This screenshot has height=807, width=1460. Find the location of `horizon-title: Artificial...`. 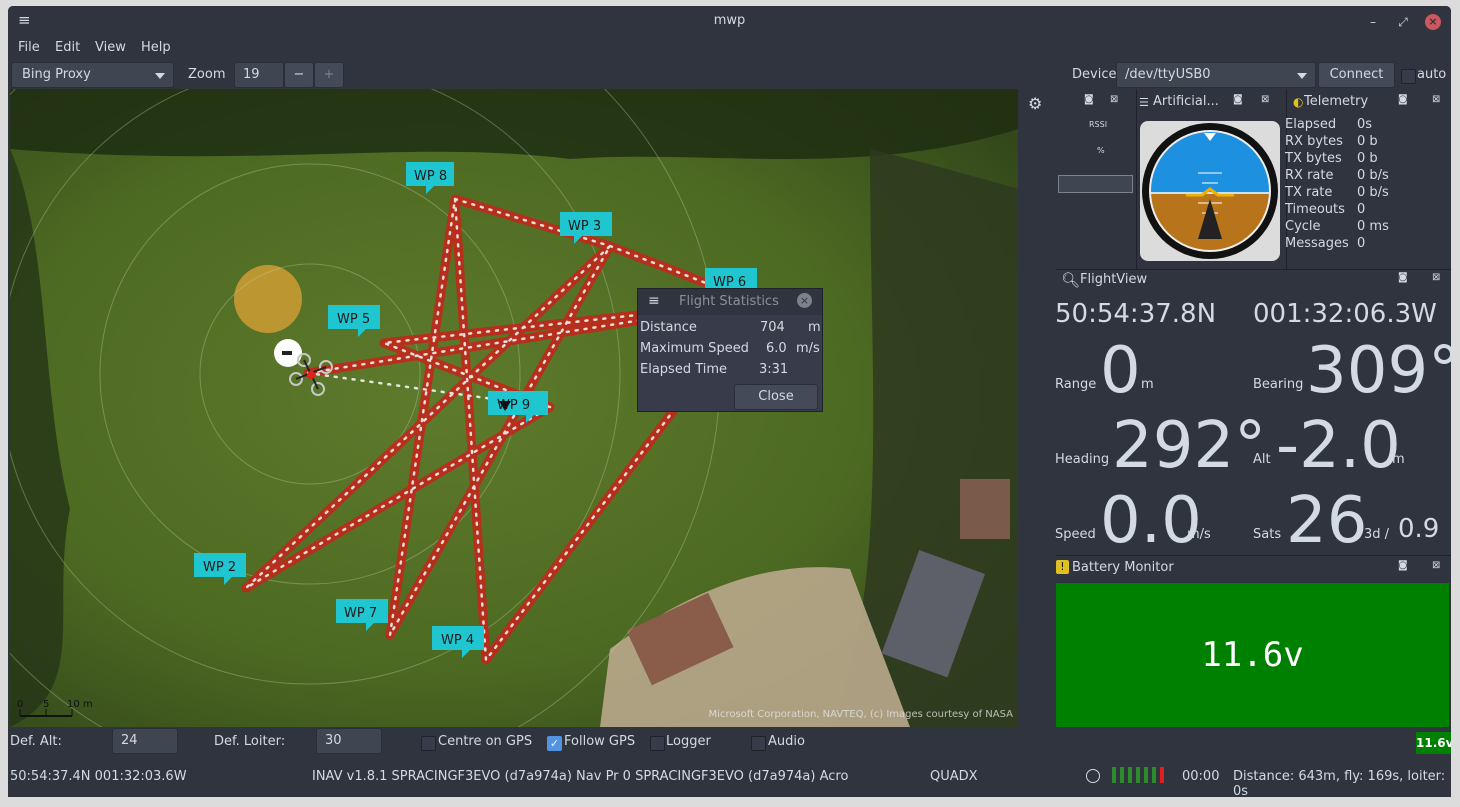

horizon-title: Artificial... is located at coordinates (1186, 101).